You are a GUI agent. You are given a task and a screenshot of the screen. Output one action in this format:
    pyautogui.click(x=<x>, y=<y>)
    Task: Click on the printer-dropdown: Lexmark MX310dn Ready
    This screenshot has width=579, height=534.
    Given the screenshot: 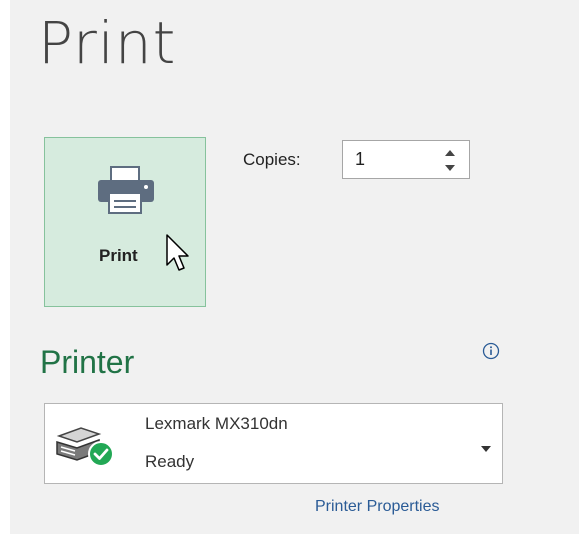 What is the action you would take?
    pyautogui.click(x=273, y=443)
    